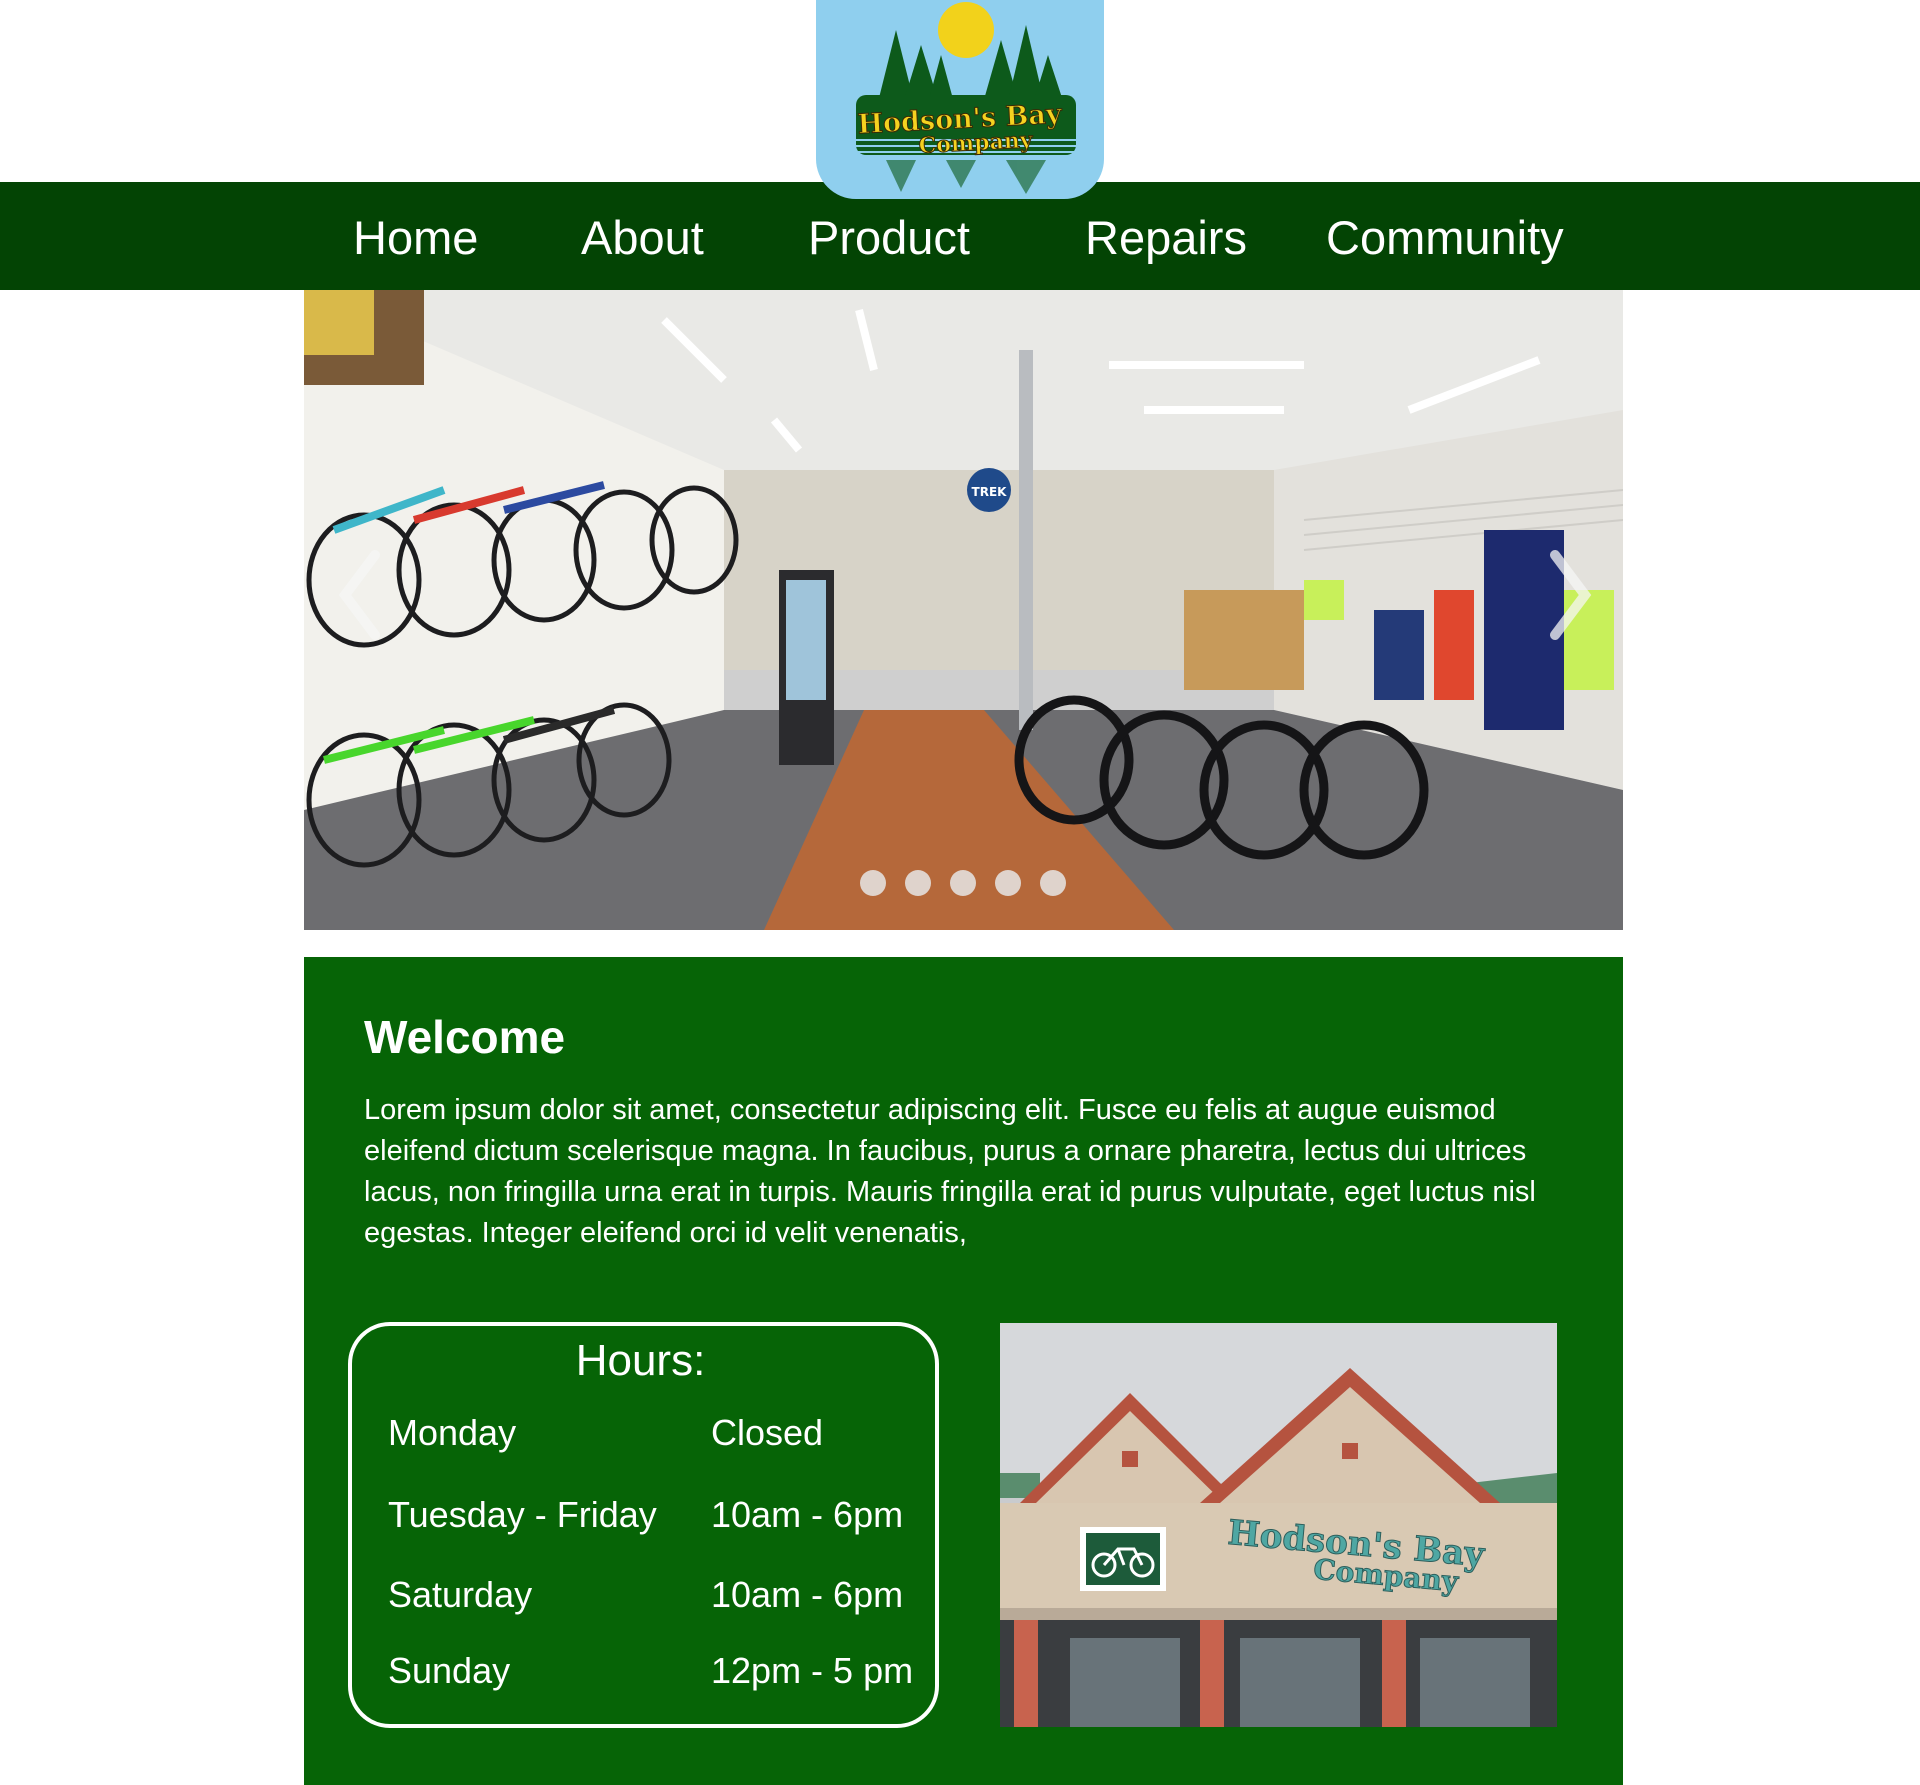 This screenshot has height=1785, width=1920. Describe the element at coordinates (452, 1432) in the screenshot. I see `hours-day-monday: Monday` at that location.